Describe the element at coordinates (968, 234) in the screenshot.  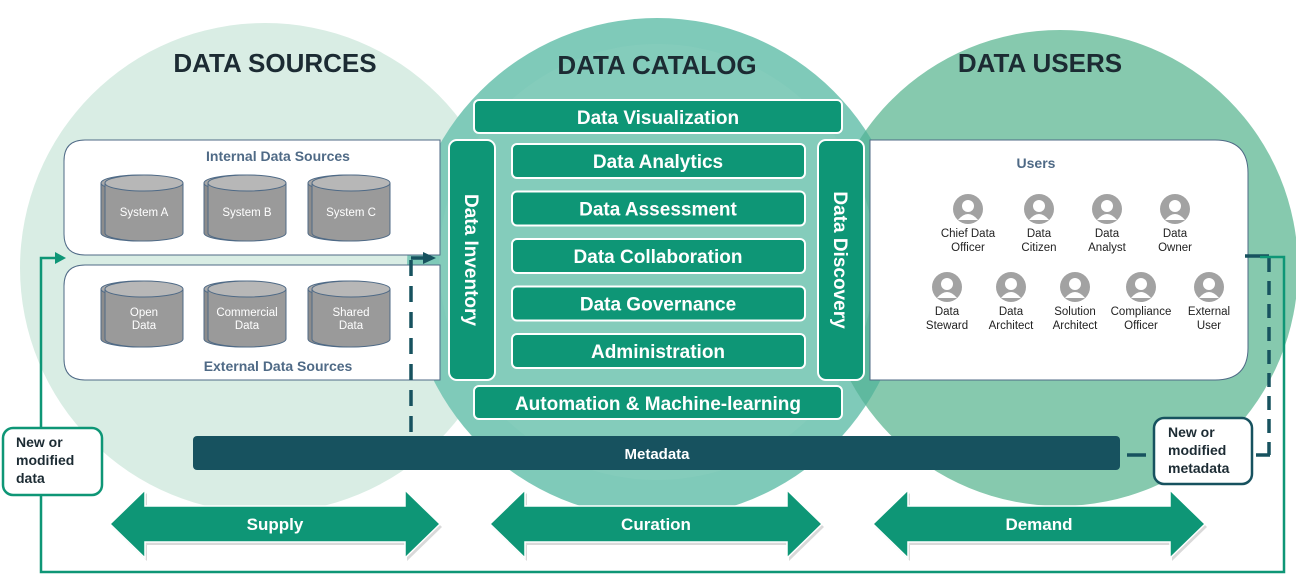
I see `user-role-label: Chief Data` at that location.